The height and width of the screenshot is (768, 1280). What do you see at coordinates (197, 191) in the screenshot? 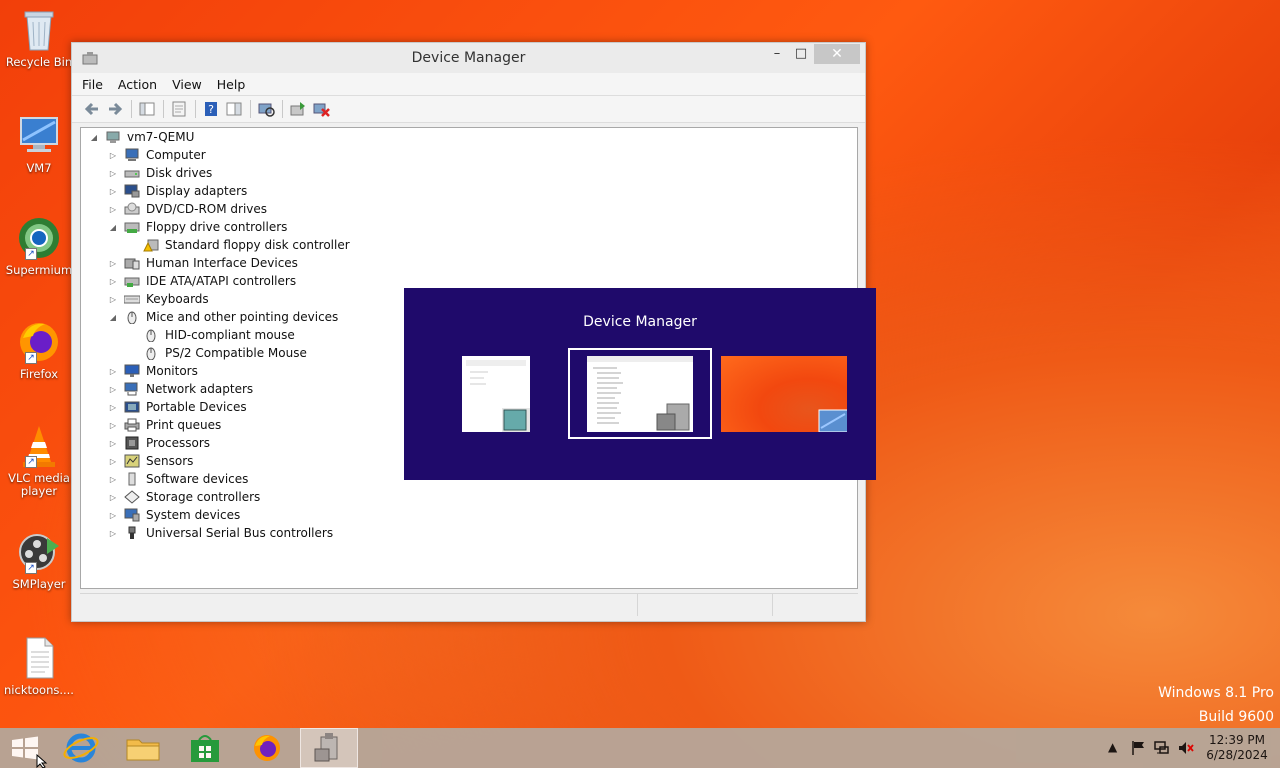
I see `tree-item-label: Display adapters` at bounding box center [197, 191].